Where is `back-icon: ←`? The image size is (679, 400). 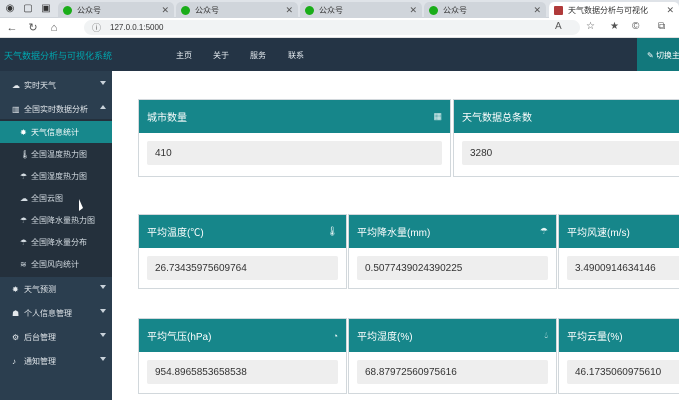
back-icon: ← is located at coordinates (12, 28).